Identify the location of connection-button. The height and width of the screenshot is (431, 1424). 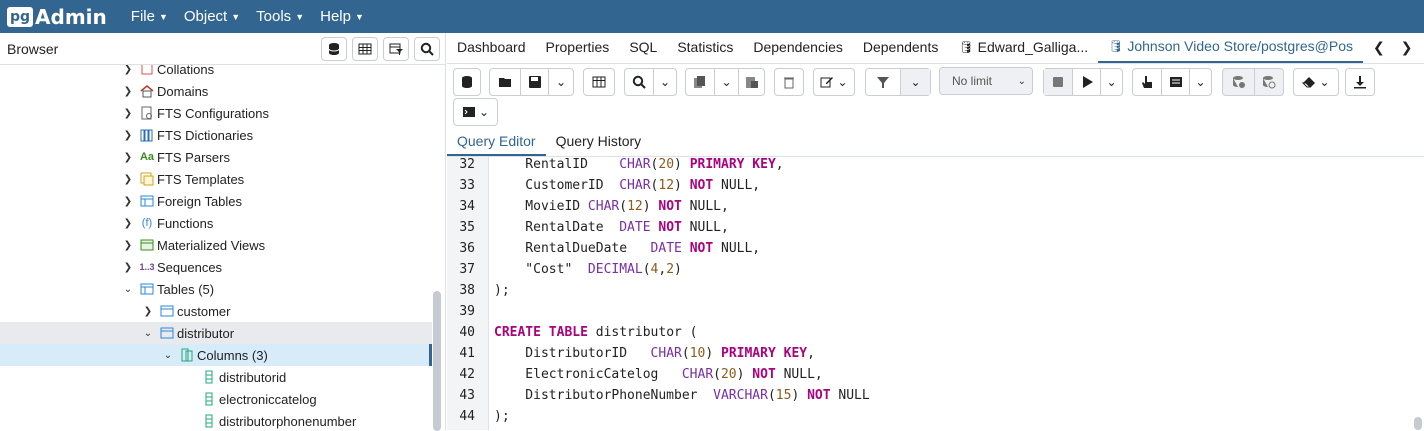
(467, 82).